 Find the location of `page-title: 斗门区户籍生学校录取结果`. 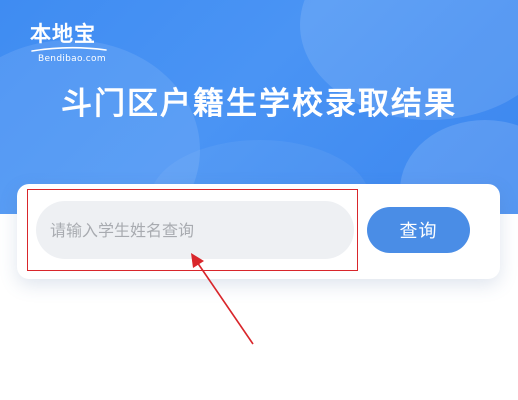

page-title: 斗门区户籍生学校录取结果 is located at coordinates (259, 104).